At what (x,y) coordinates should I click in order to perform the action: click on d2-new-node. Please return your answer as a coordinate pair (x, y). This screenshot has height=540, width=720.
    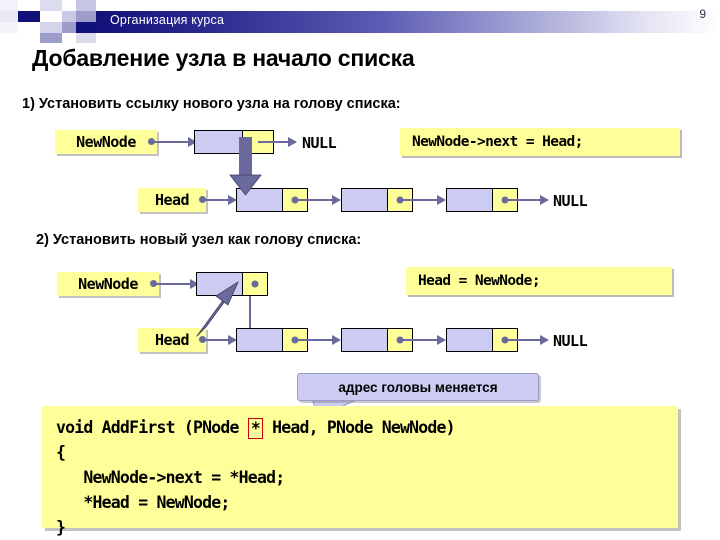
    Looking at the image, I should click on (232, 284).